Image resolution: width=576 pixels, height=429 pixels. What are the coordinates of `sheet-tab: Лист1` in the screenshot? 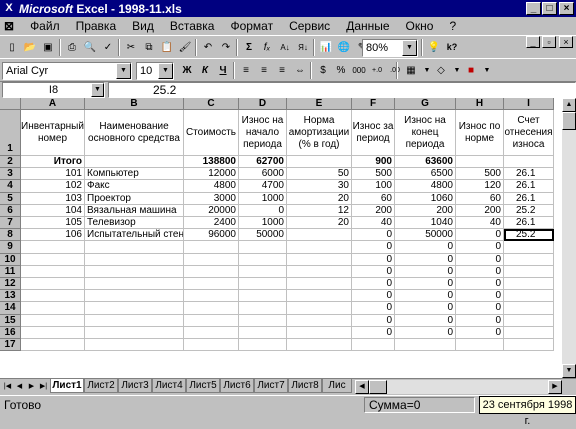 It's located at (67, 386).